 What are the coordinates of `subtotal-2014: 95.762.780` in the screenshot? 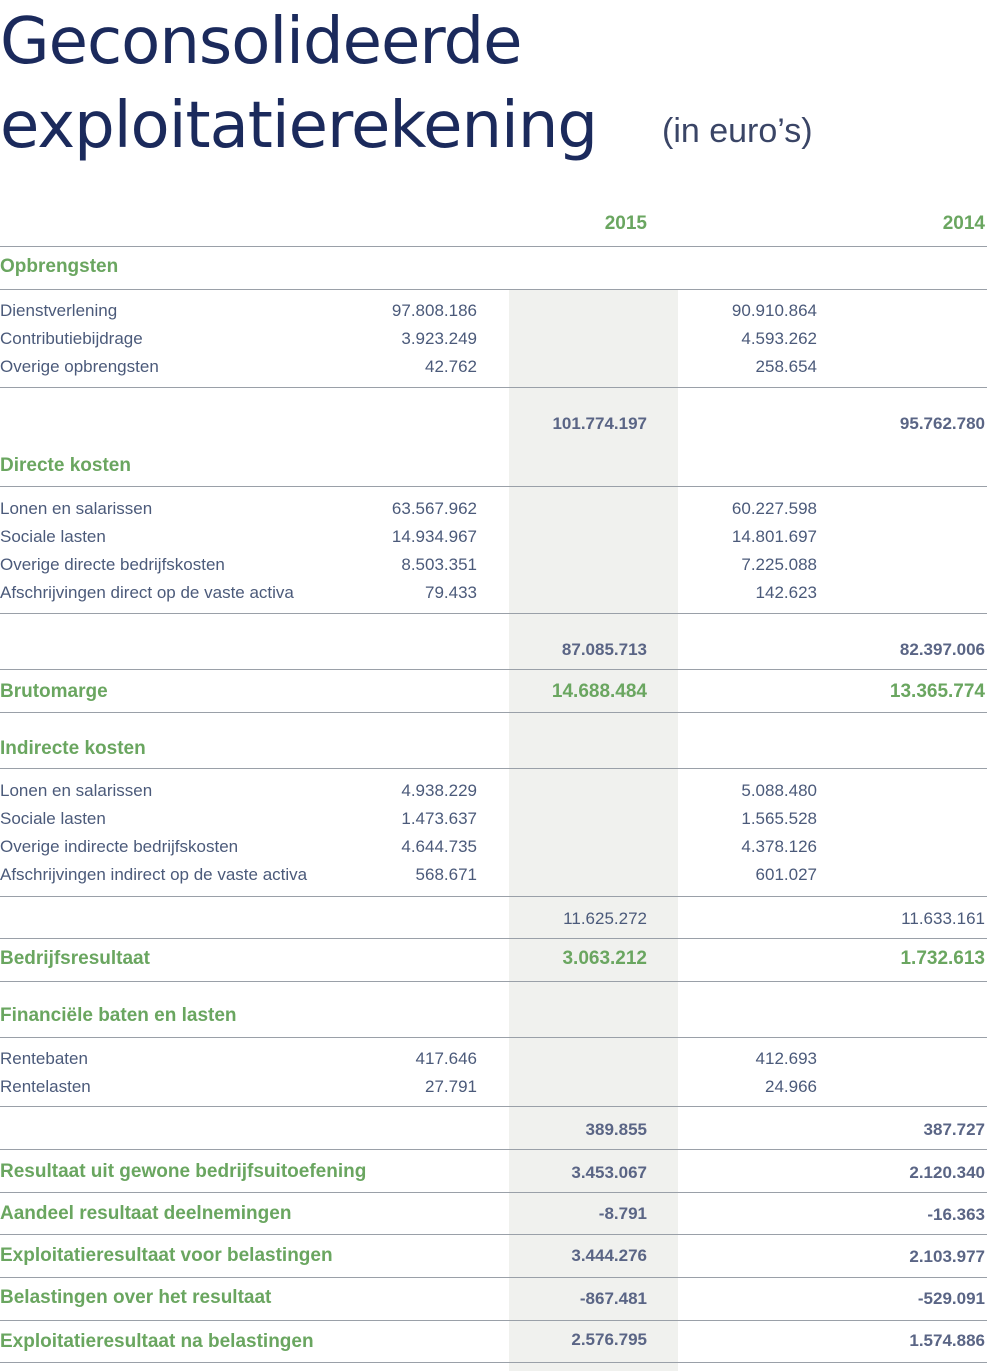 It's located at (942, 423).